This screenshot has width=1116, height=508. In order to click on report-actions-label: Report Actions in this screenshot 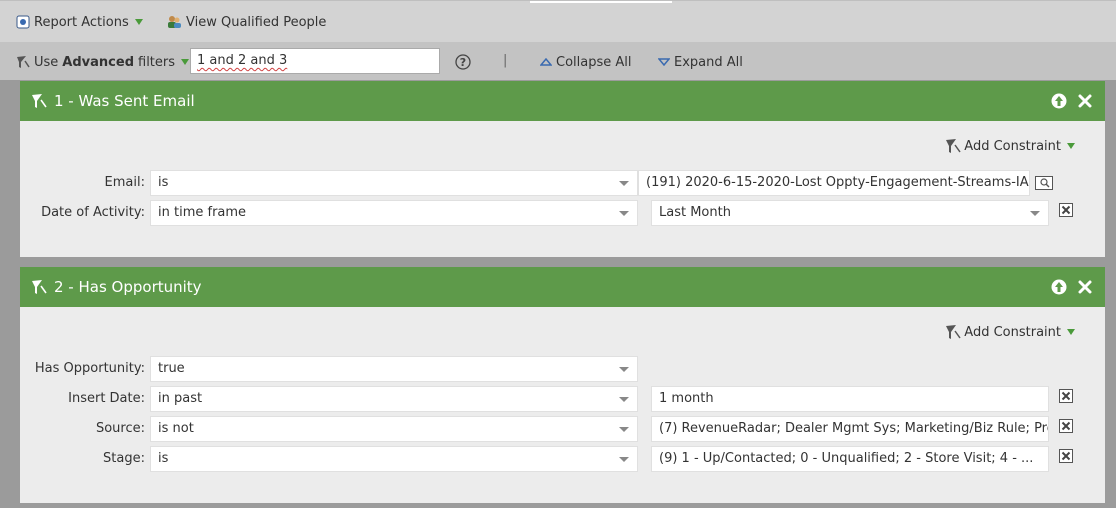, I will do `click(81, 22)`.